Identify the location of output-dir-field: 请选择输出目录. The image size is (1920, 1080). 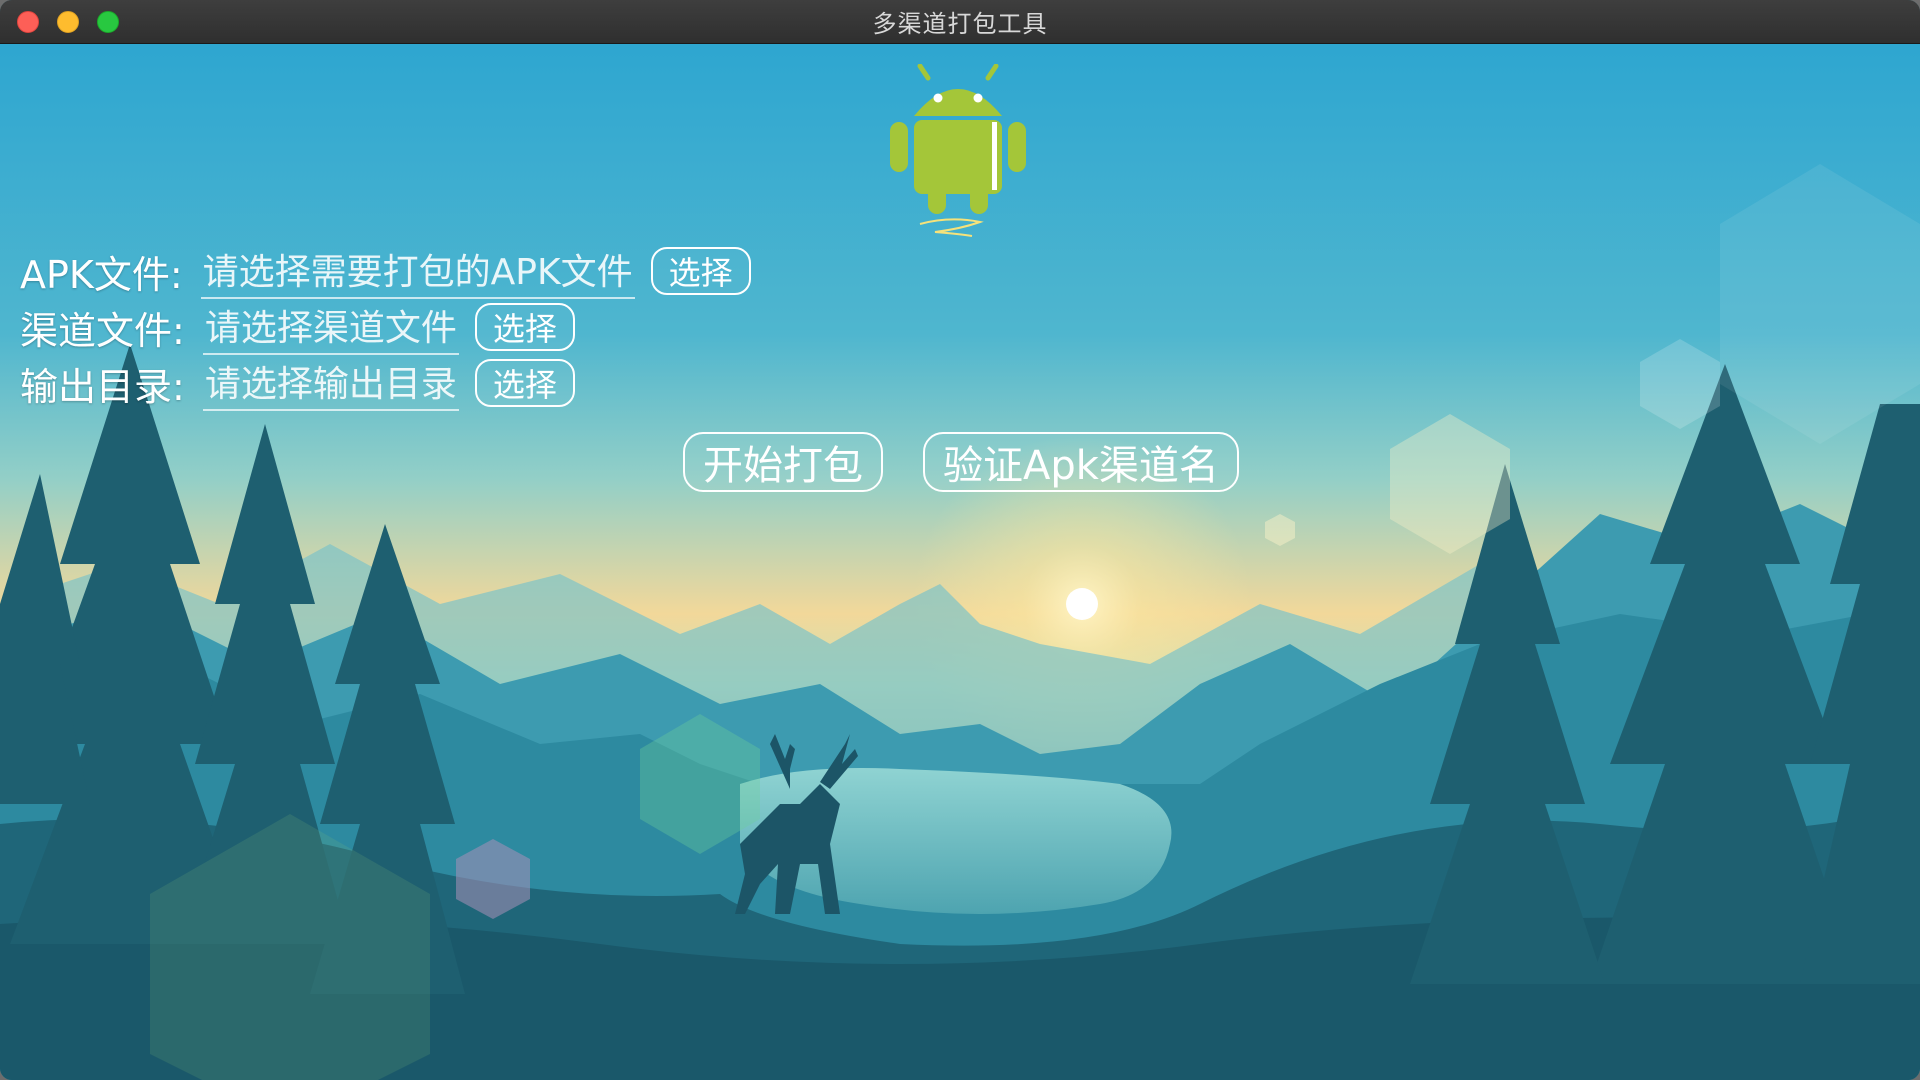
(330, 383).